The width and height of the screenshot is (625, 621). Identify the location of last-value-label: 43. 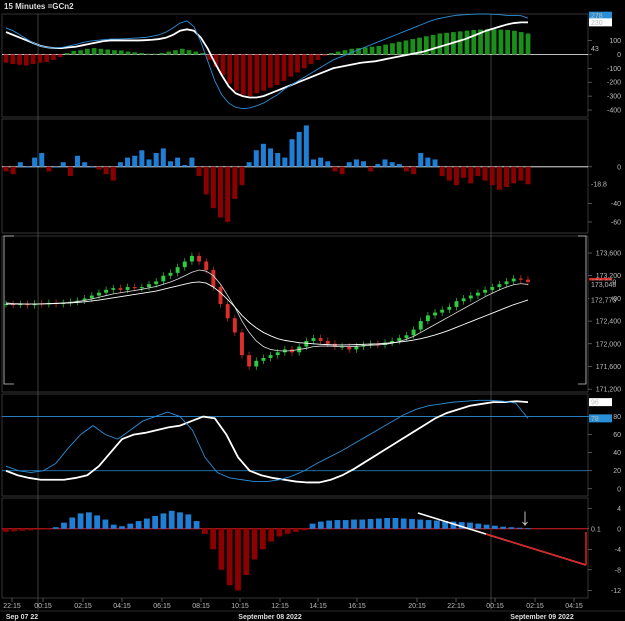
(595, 49).